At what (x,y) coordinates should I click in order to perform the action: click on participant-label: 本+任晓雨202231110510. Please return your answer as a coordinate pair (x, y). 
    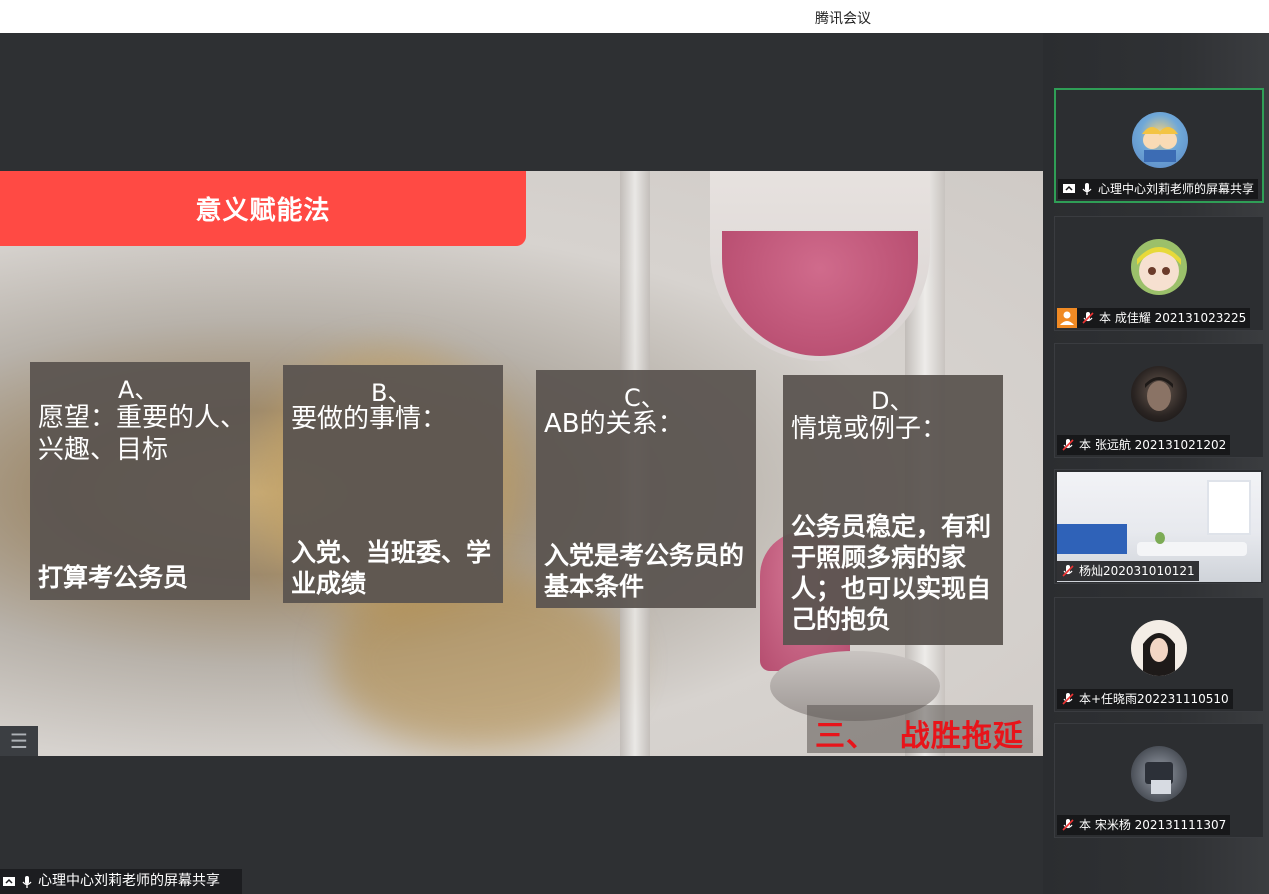
    Looking at the image, I should click on (1145, 699).